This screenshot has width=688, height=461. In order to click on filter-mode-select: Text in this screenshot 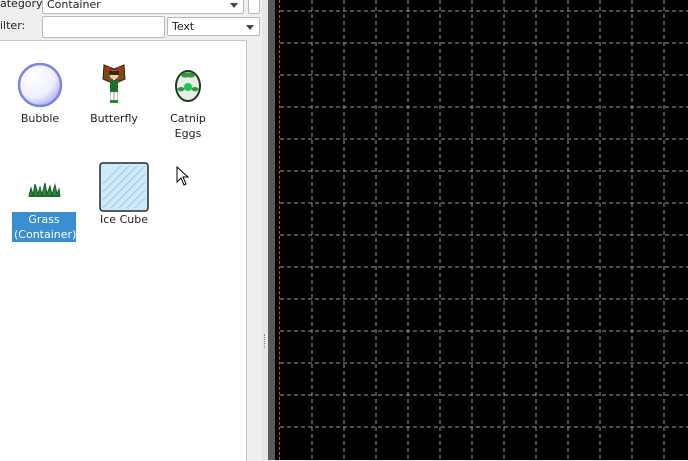, I will do `click(213, 26)`.